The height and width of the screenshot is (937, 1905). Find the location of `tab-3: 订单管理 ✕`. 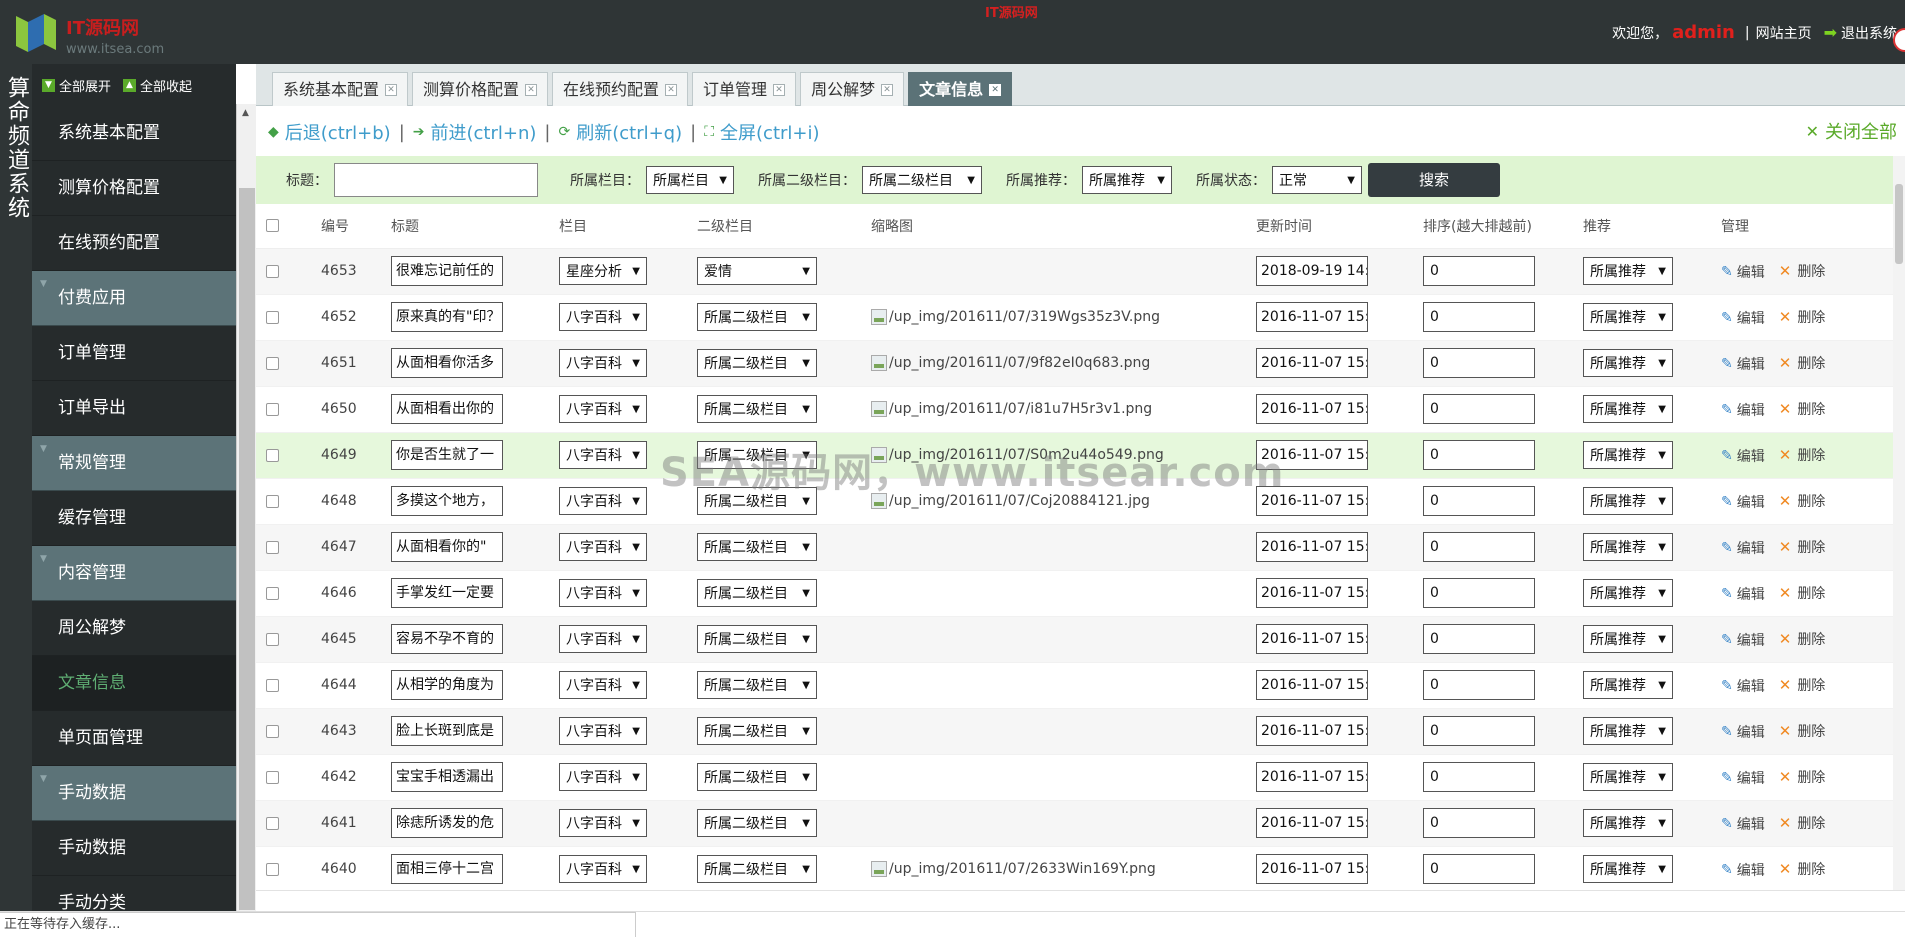

tab-3: 订单管理 ✕ is located at coordinates (744, 89).